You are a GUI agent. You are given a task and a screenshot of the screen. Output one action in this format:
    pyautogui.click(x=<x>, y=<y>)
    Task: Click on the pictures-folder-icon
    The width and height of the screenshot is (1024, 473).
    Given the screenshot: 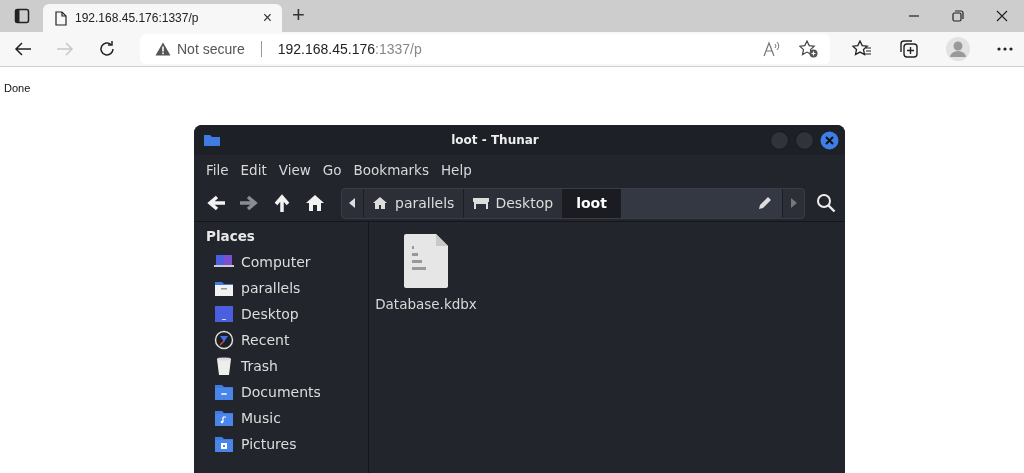 What is the action you would take?
    pyautogui.click(x=224, y=444)
    